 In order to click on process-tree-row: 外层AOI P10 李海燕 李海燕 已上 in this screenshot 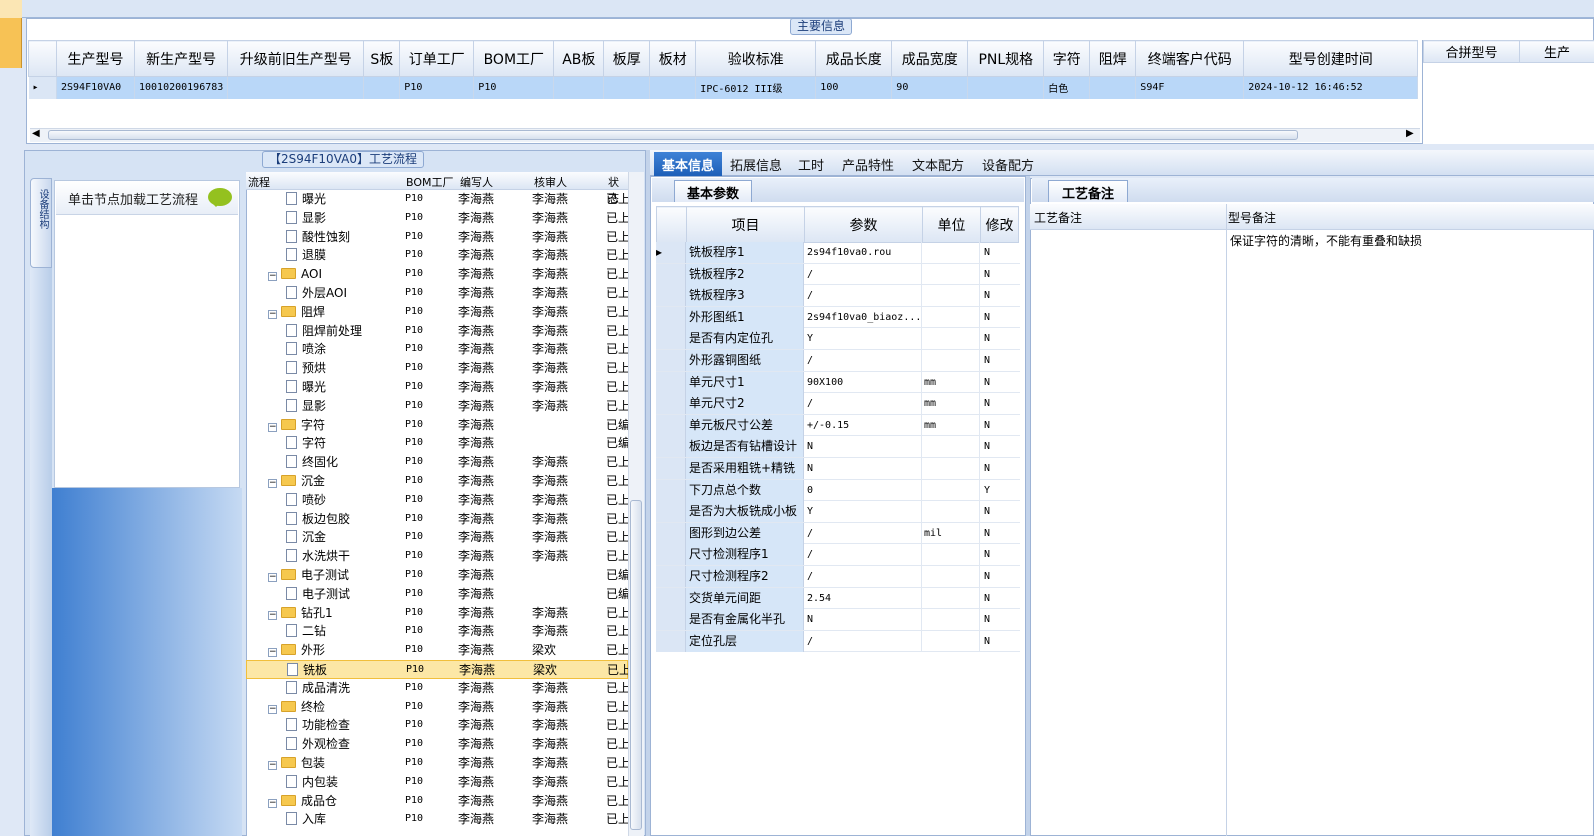, I will do `click(438, 293)`.